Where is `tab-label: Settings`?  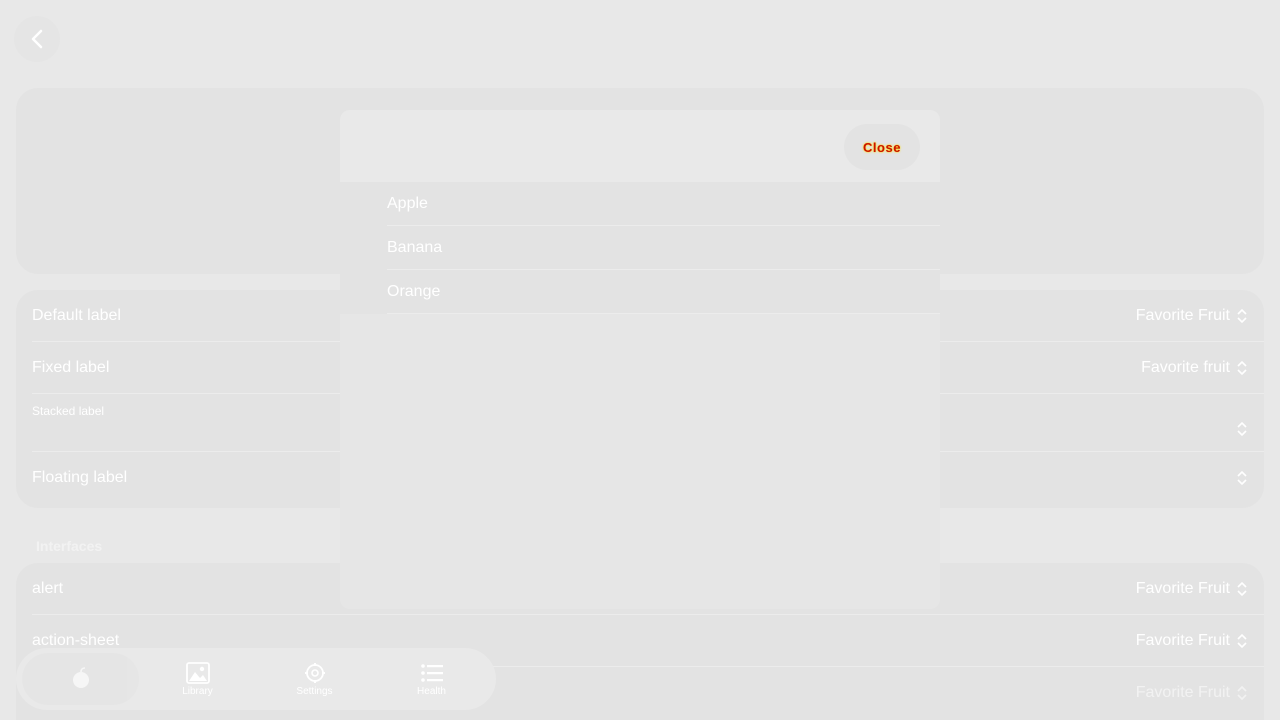
tab-label: Settings is located at coordinates (314, 691).